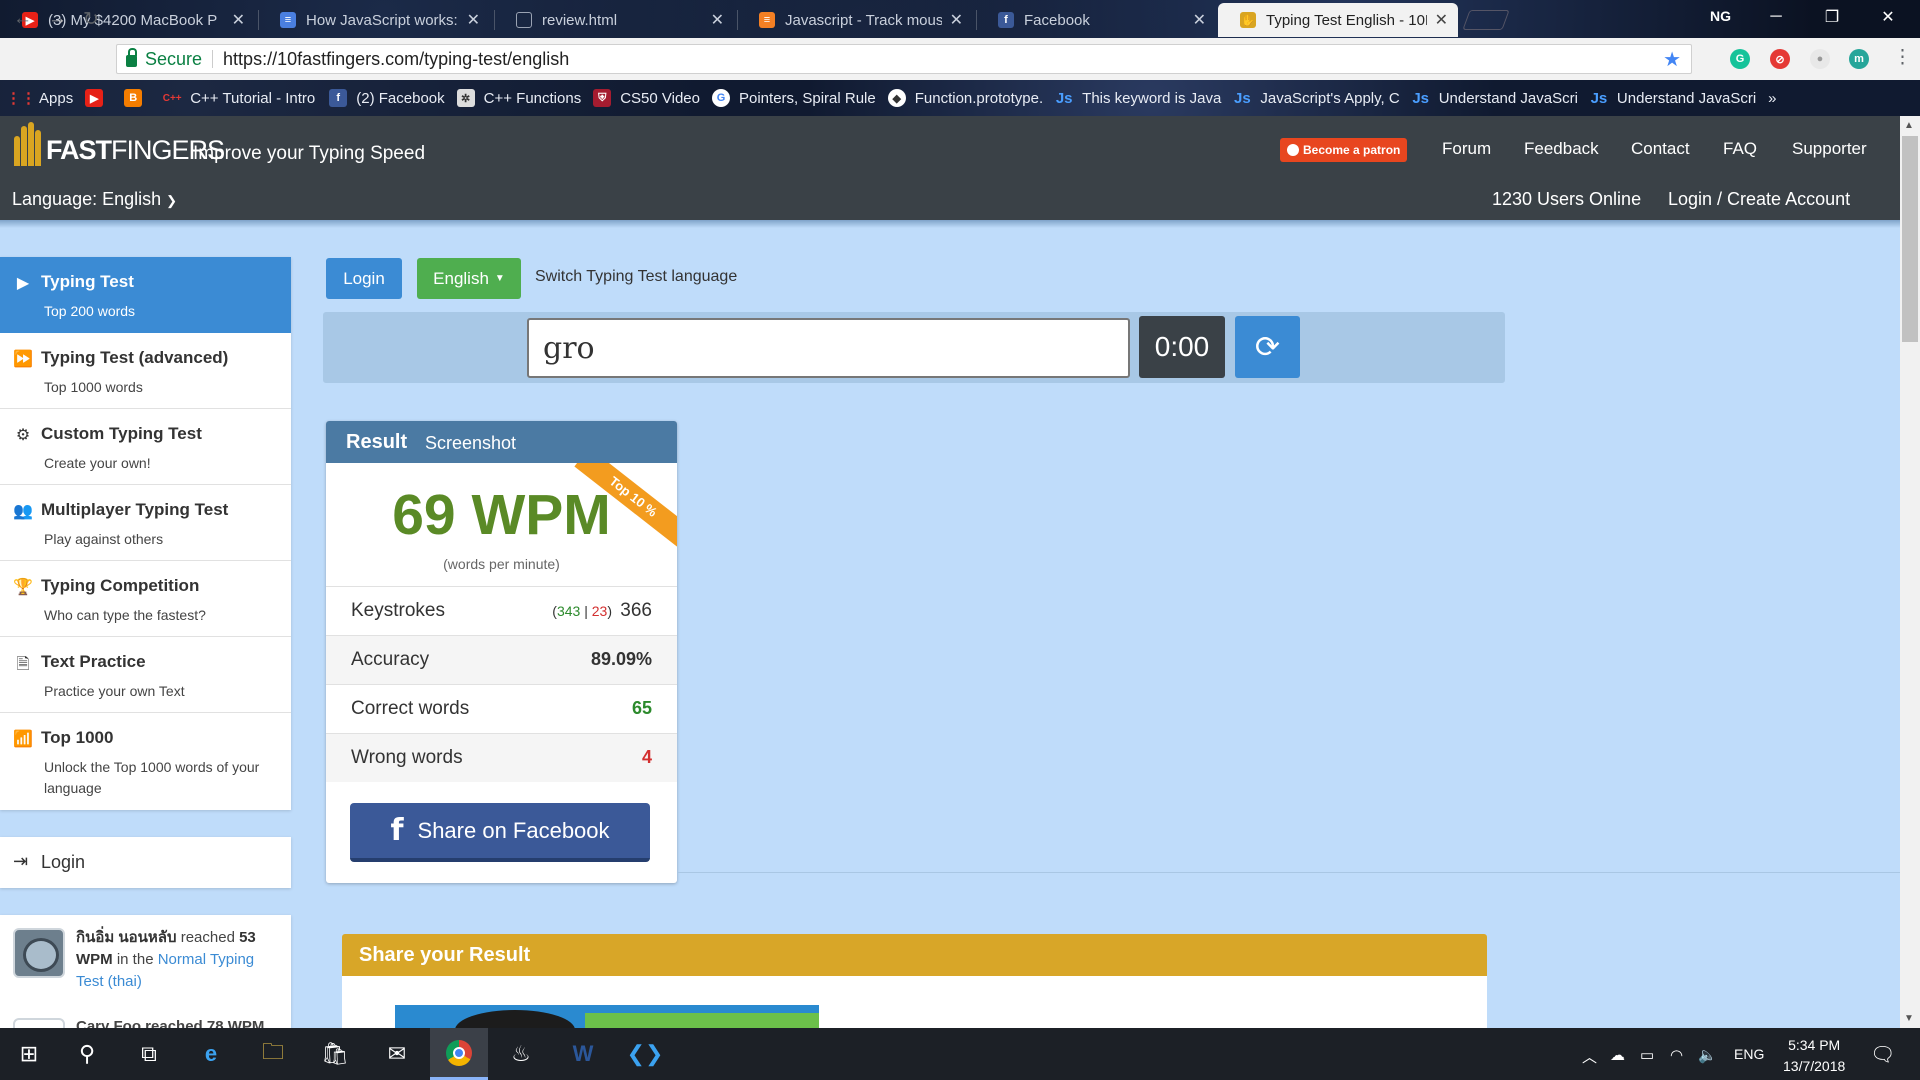  Describe the element at coordinates (376, 442) in the screenshot. I see `result-tab: Result` at that location.